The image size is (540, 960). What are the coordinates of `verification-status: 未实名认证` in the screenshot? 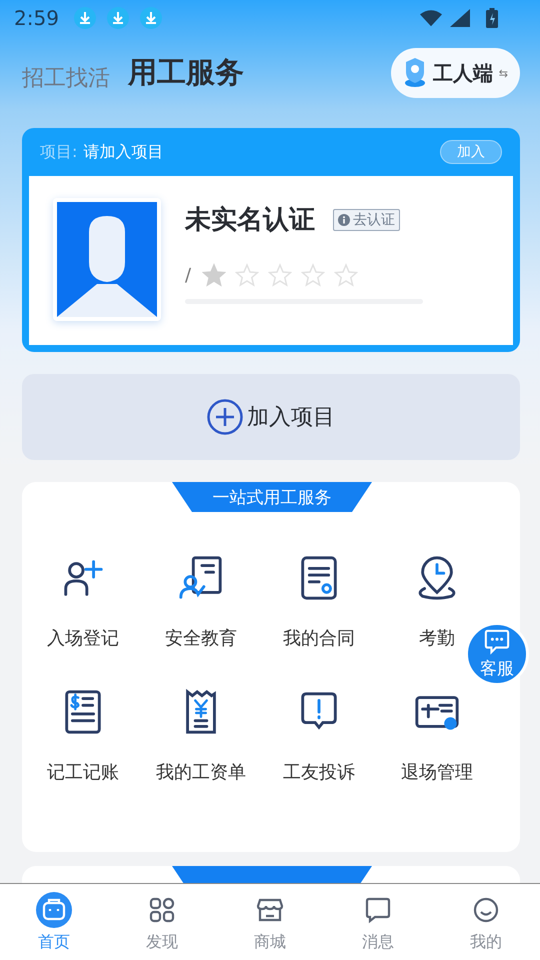 It's located at (250, 220).